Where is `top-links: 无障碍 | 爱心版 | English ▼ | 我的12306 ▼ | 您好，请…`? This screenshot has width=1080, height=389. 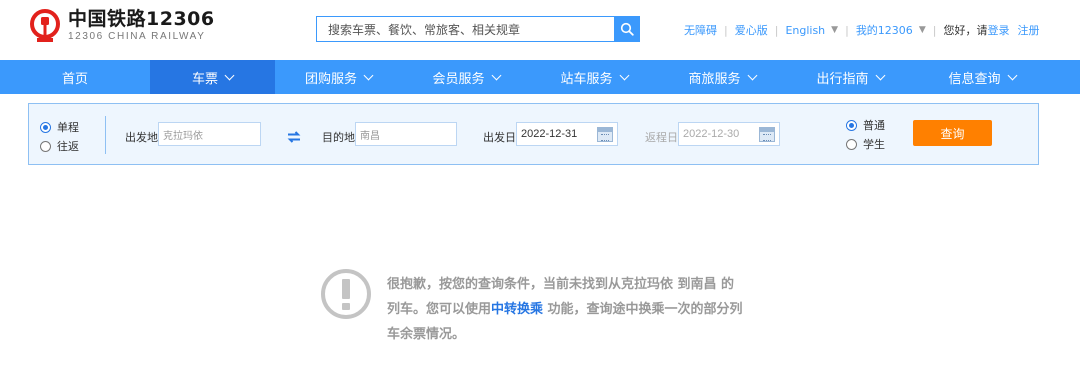 top-links: 无障碍 | 爱心版 | English ▼ | 我的12306 ▼ | 您好，请… is located at coordinates (861, 30).